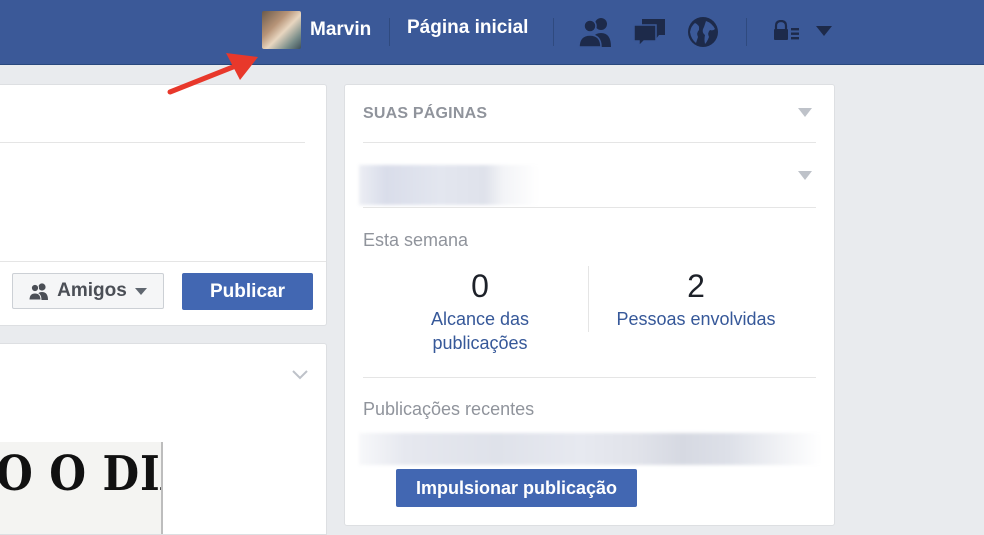  I want to click on panel-header: SUAS PÁGINAS, so click(425, 113).